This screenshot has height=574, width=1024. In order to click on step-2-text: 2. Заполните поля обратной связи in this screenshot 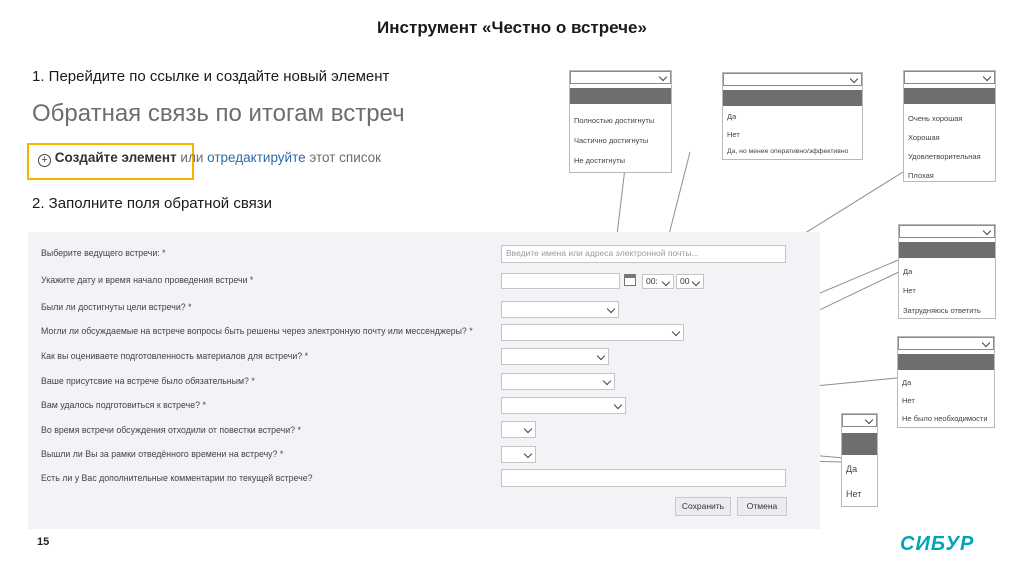, I will do `click(152, 203)`.